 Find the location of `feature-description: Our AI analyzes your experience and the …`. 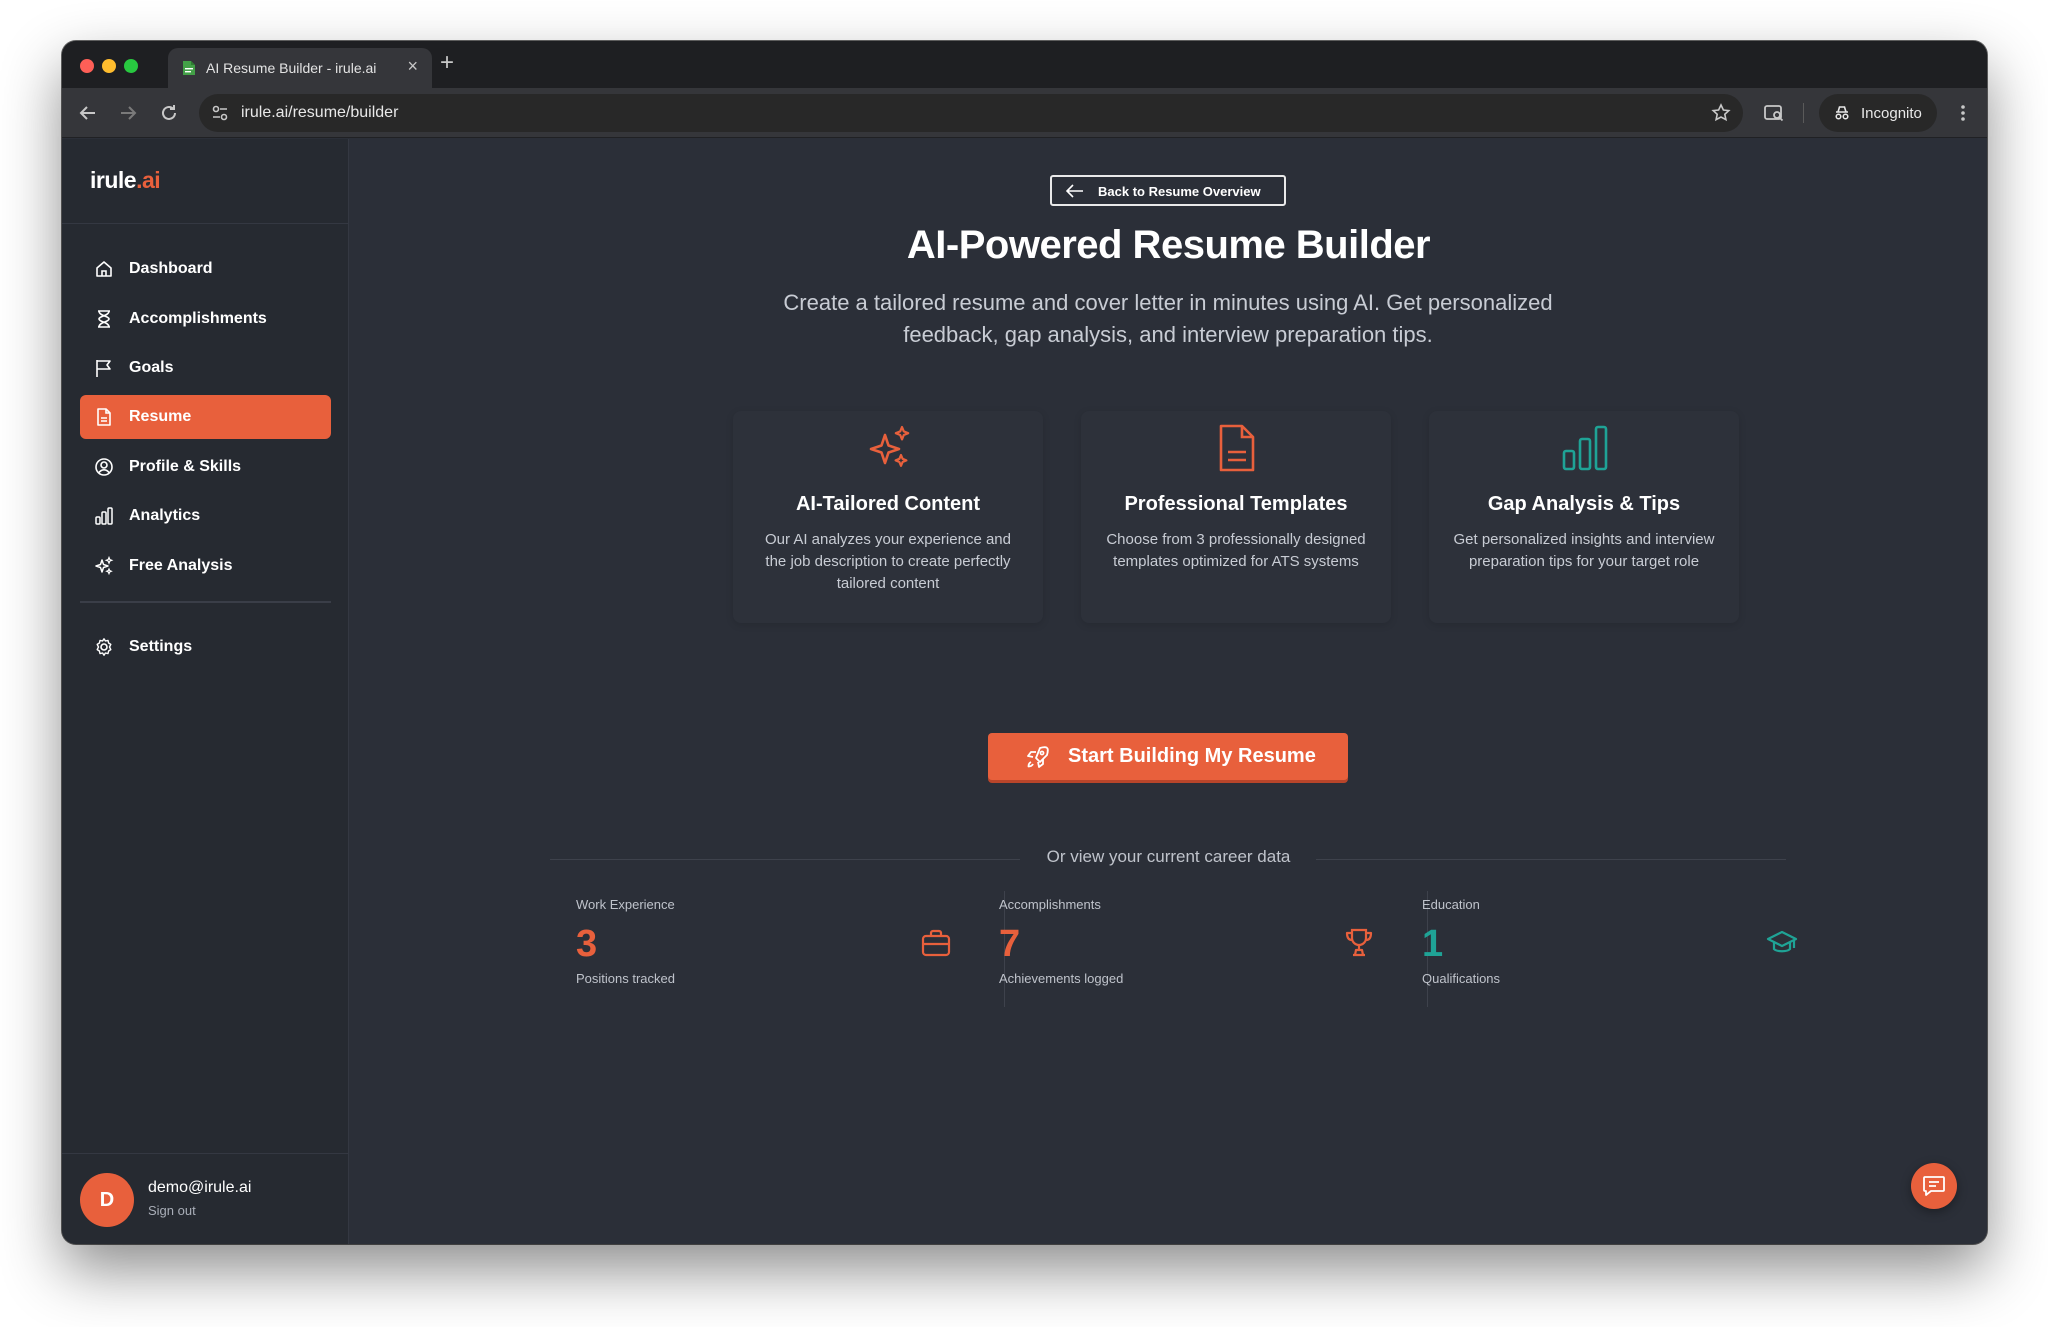

feature-description: Our AI analyzes your experience and the … is located at coordinates (888, 561).